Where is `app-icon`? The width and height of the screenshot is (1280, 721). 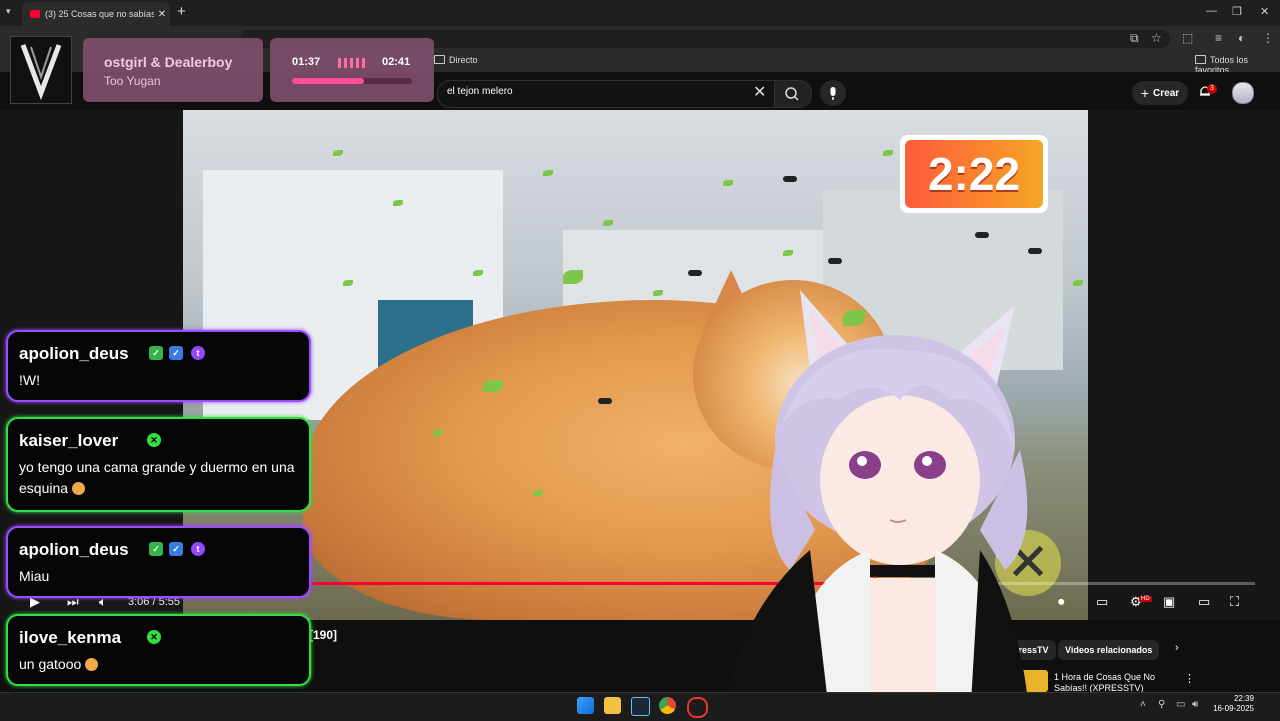 app-icon is located at coordinates (697, 707).